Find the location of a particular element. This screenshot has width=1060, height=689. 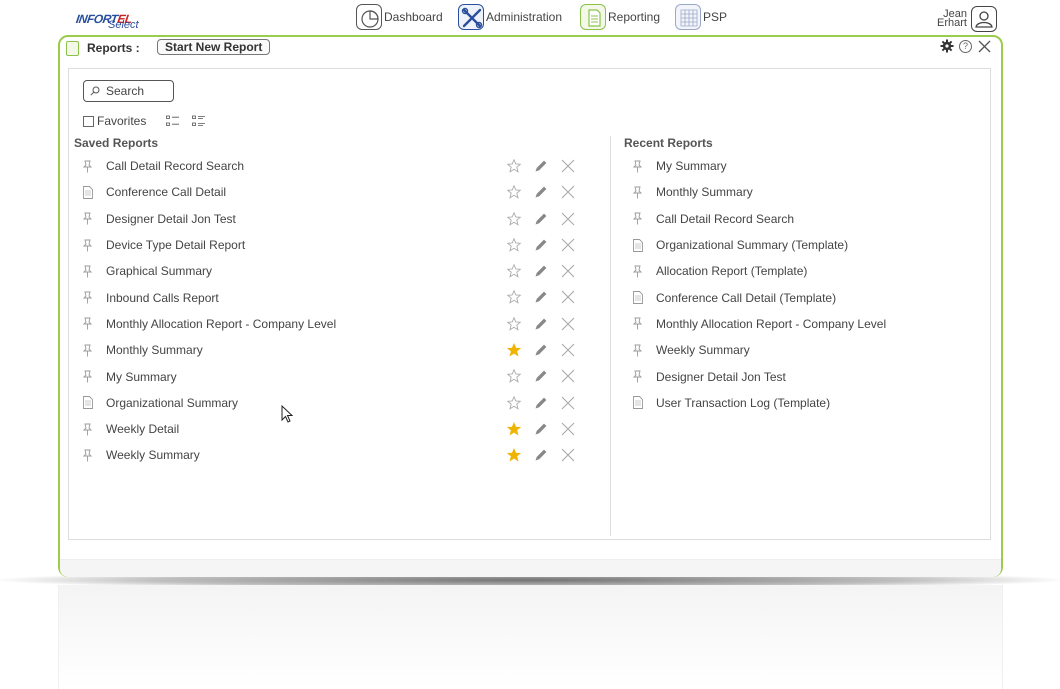

report-name: User Transaction Log (Template) is located at coordinates (743, 403).